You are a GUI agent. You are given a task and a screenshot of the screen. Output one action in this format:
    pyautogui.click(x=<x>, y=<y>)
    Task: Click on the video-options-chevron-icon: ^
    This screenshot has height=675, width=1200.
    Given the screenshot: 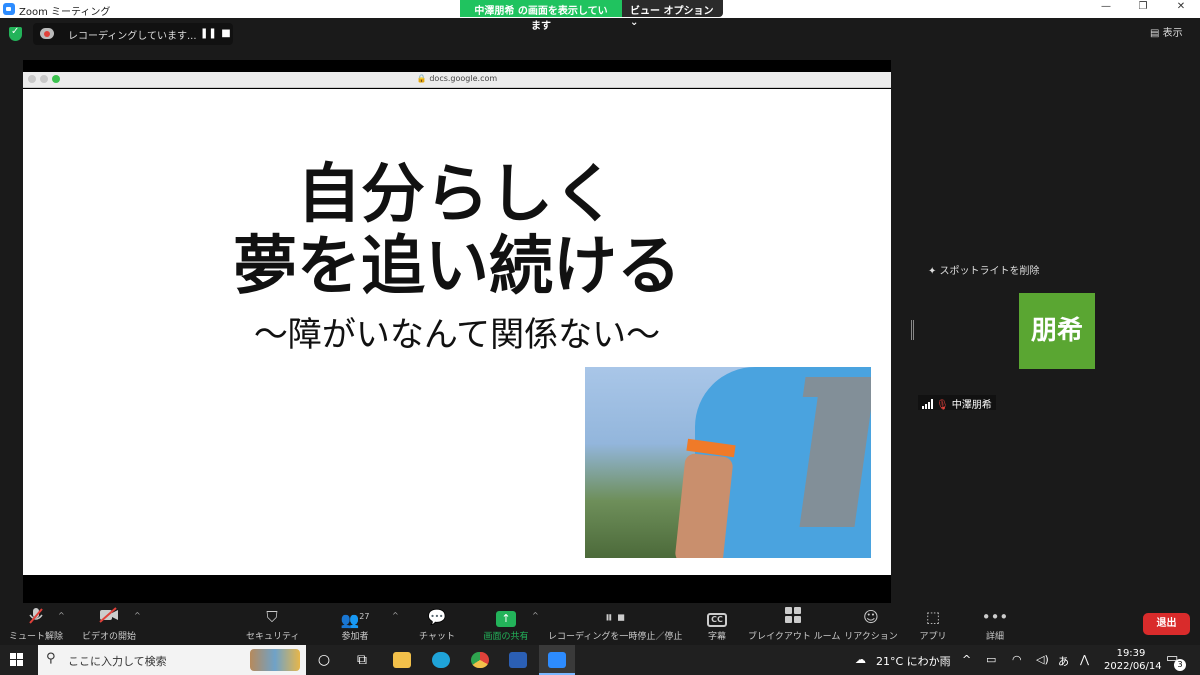 What is the action you would take?
    pyautogui.click(x=137, y=615)
    